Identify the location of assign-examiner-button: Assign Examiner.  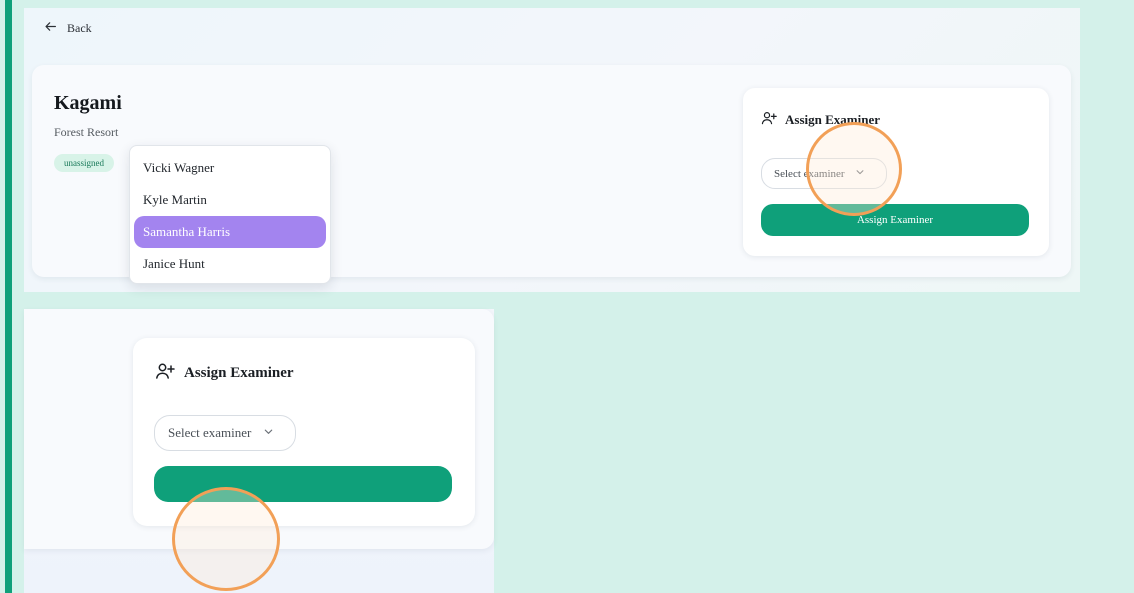
(895, 220).